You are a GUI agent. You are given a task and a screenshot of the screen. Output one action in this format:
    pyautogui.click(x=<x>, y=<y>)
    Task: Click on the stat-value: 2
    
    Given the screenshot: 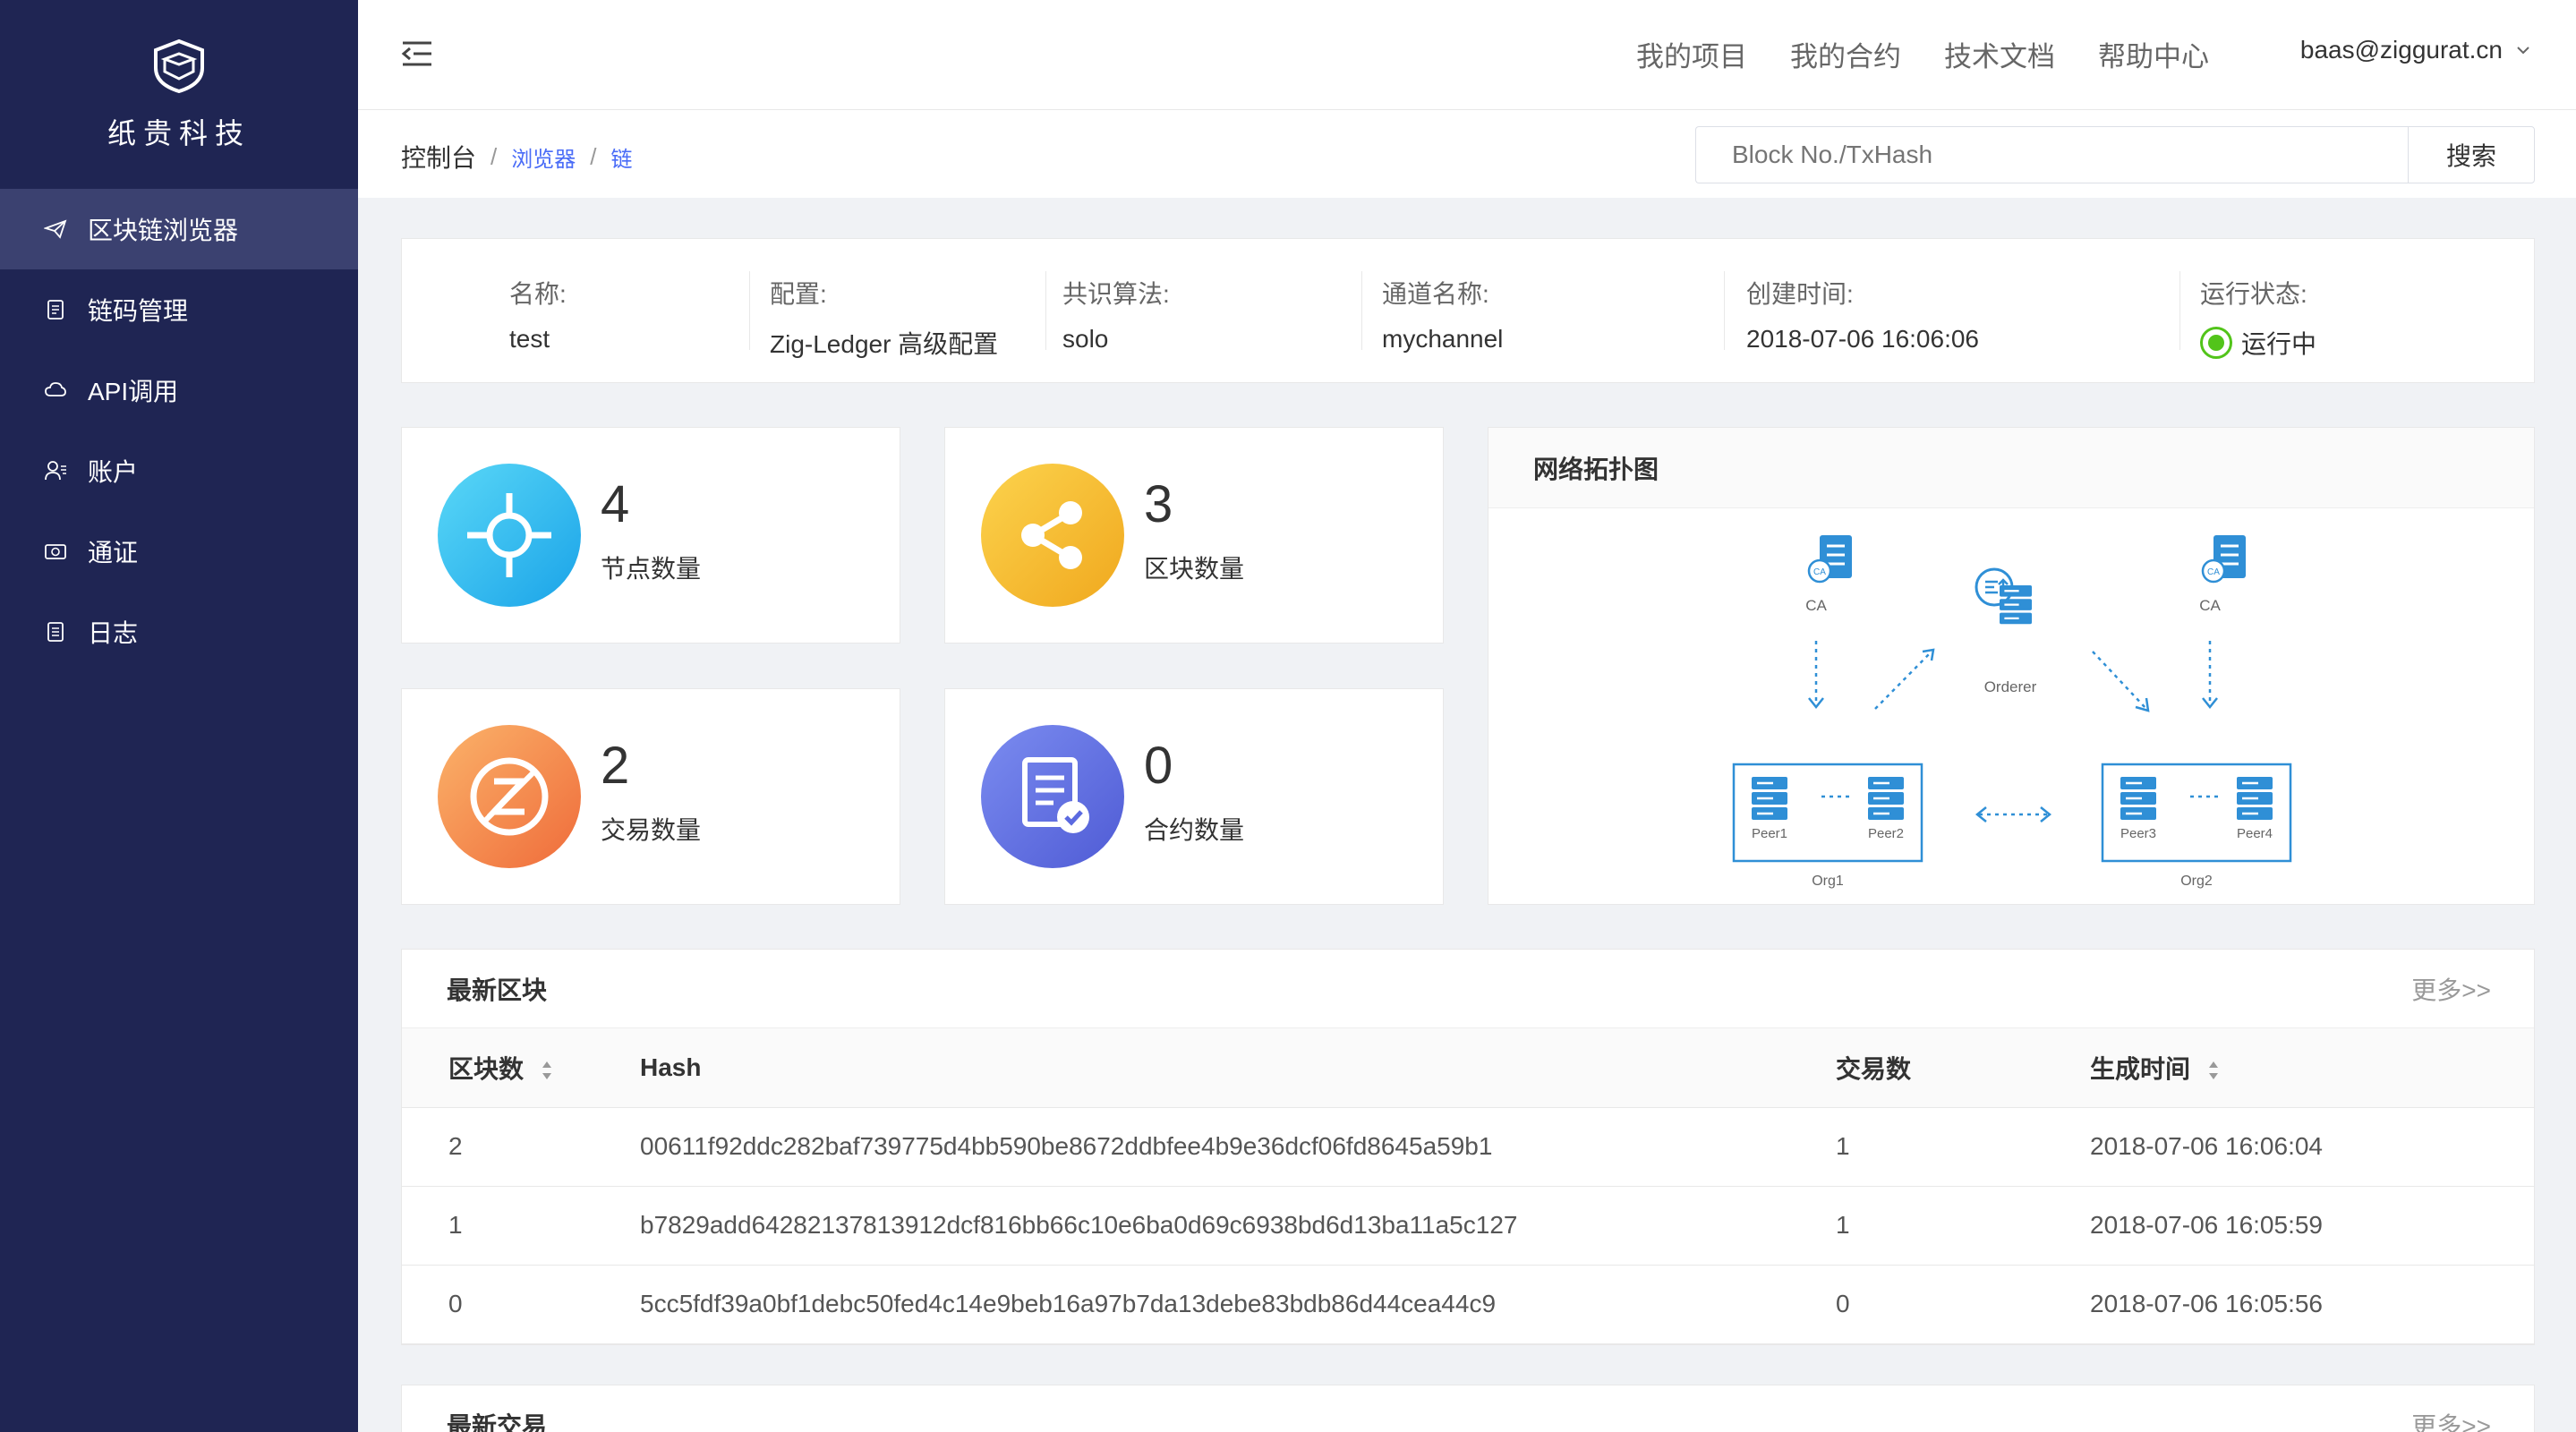 What is the action you would take?
    pyautogui.click(x=615, y=766)
    